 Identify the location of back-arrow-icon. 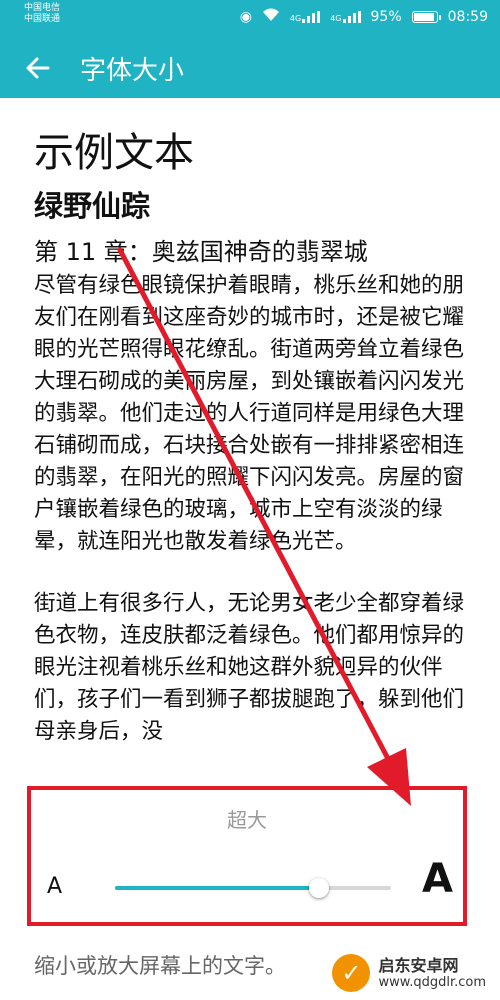
(38, 68).